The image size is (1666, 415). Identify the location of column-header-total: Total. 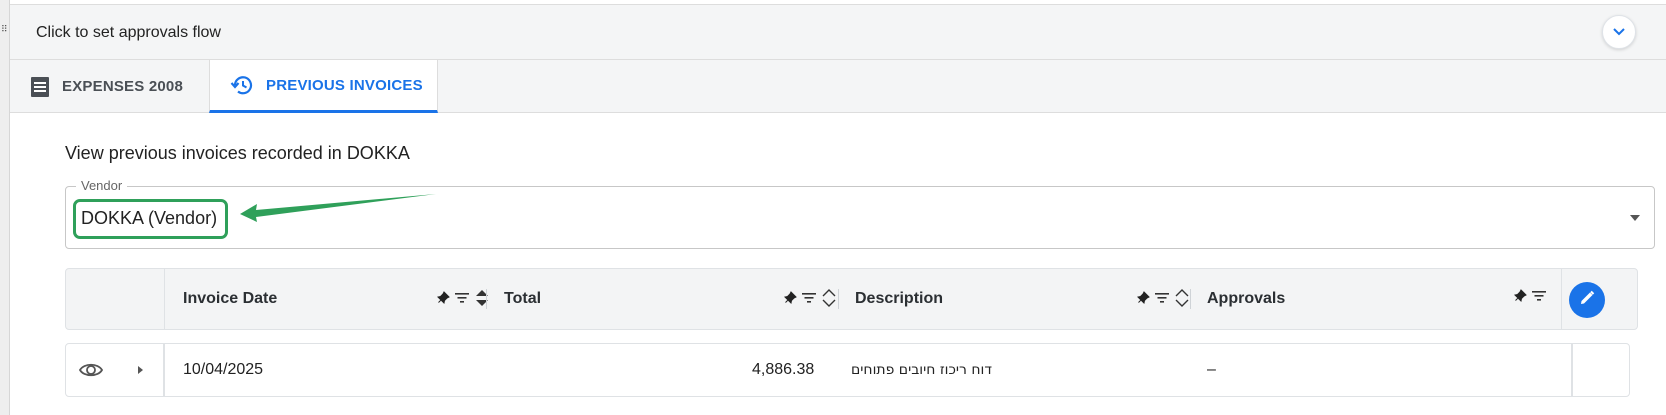
(522, 299).